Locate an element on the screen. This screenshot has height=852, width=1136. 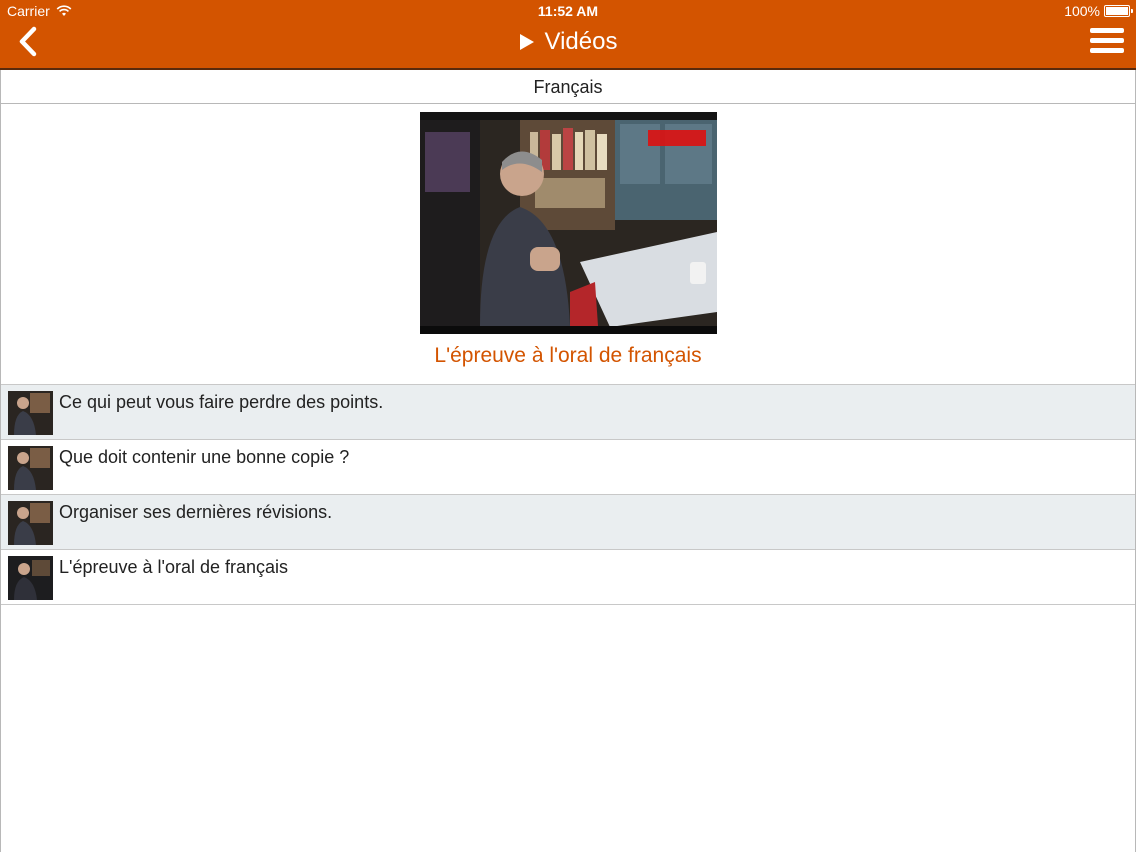
list-item: Que doit contenir une bonne copie ? is located at coordinates (568, 467).